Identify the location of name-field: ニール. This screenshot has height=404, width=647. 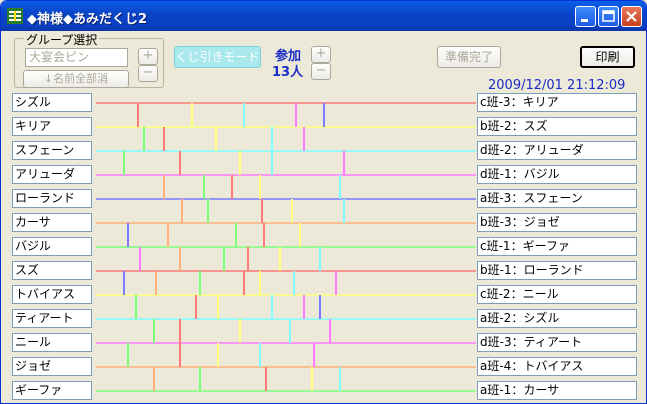
(52, 342).